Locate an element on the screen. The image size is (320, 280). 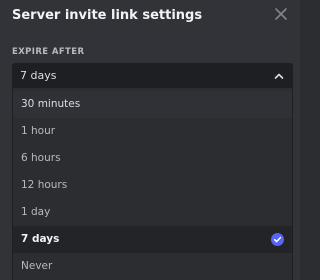
chevron-up-icon is located at coordinates (279, 76).